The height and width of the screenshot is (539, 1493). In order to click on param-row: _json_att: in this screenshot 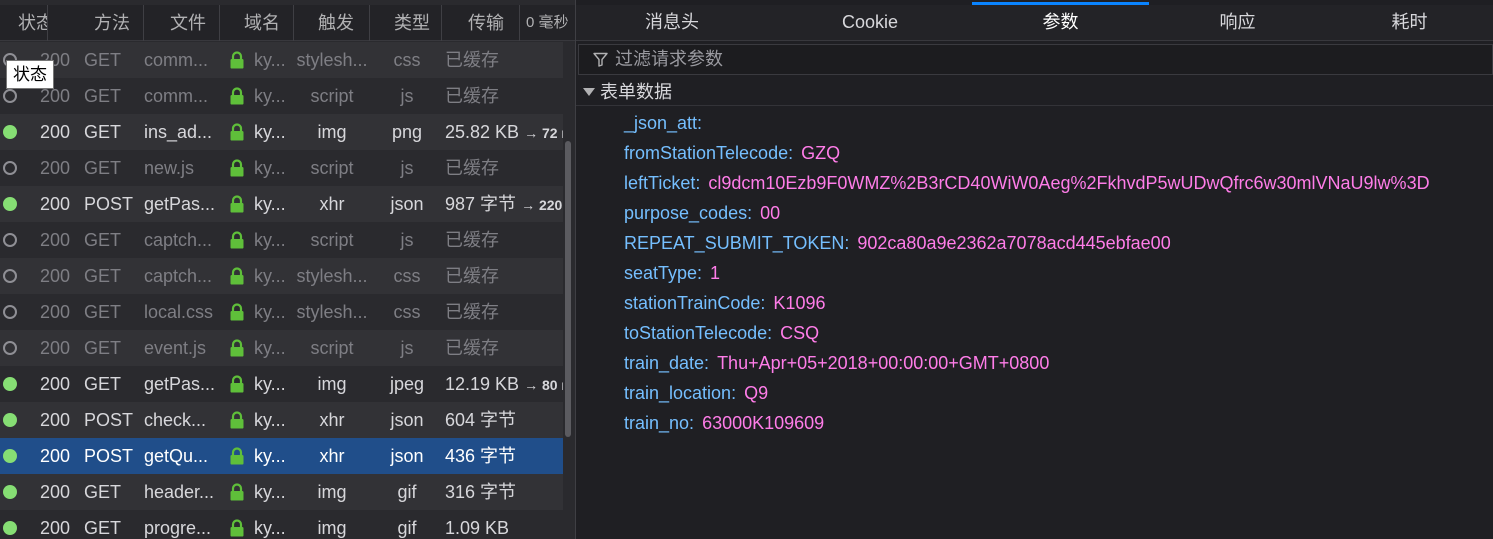, I will do `click(667, 123)`.